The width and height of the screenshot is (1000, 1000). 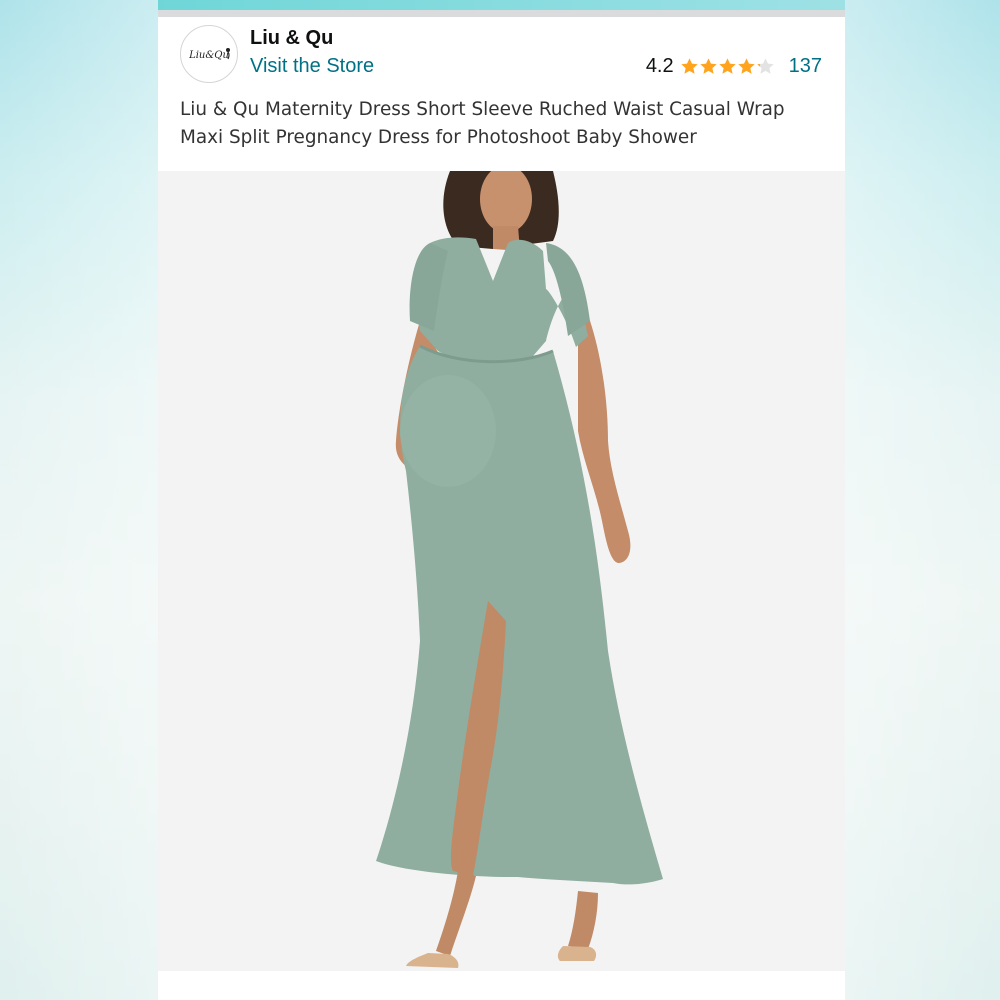 What do you see at coordinates (291, 38) in the screenshot?
I see `store-name: Liu & Qu` at bounding box center [291, 38].